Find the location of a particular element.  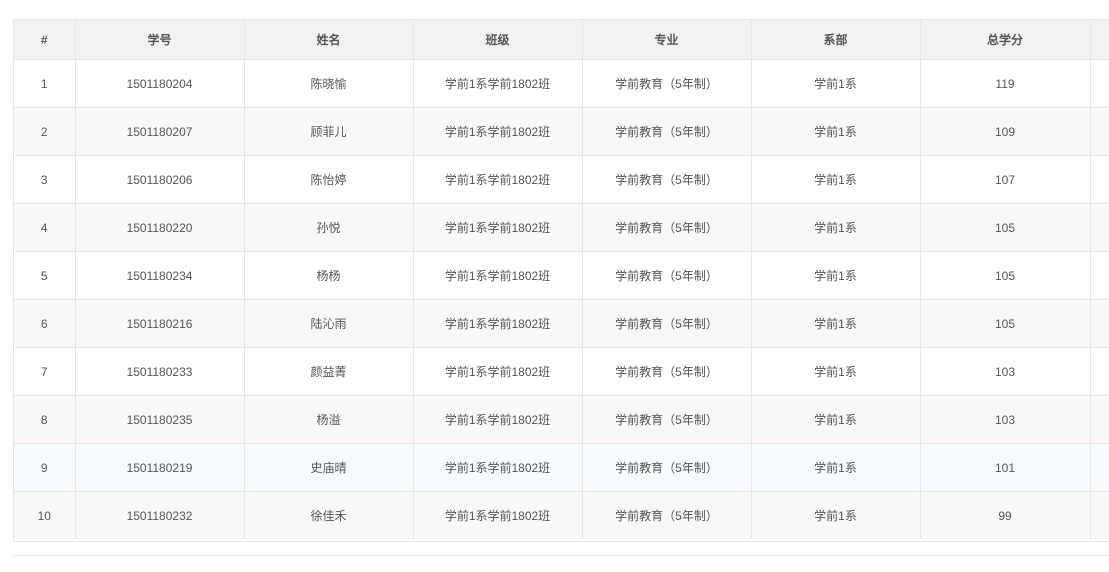

table-row: 4 1501180220 孙悦 学前1系学前1802班 学前教育（5年制） 学前1系 105 is located at coordinates (561, 227).